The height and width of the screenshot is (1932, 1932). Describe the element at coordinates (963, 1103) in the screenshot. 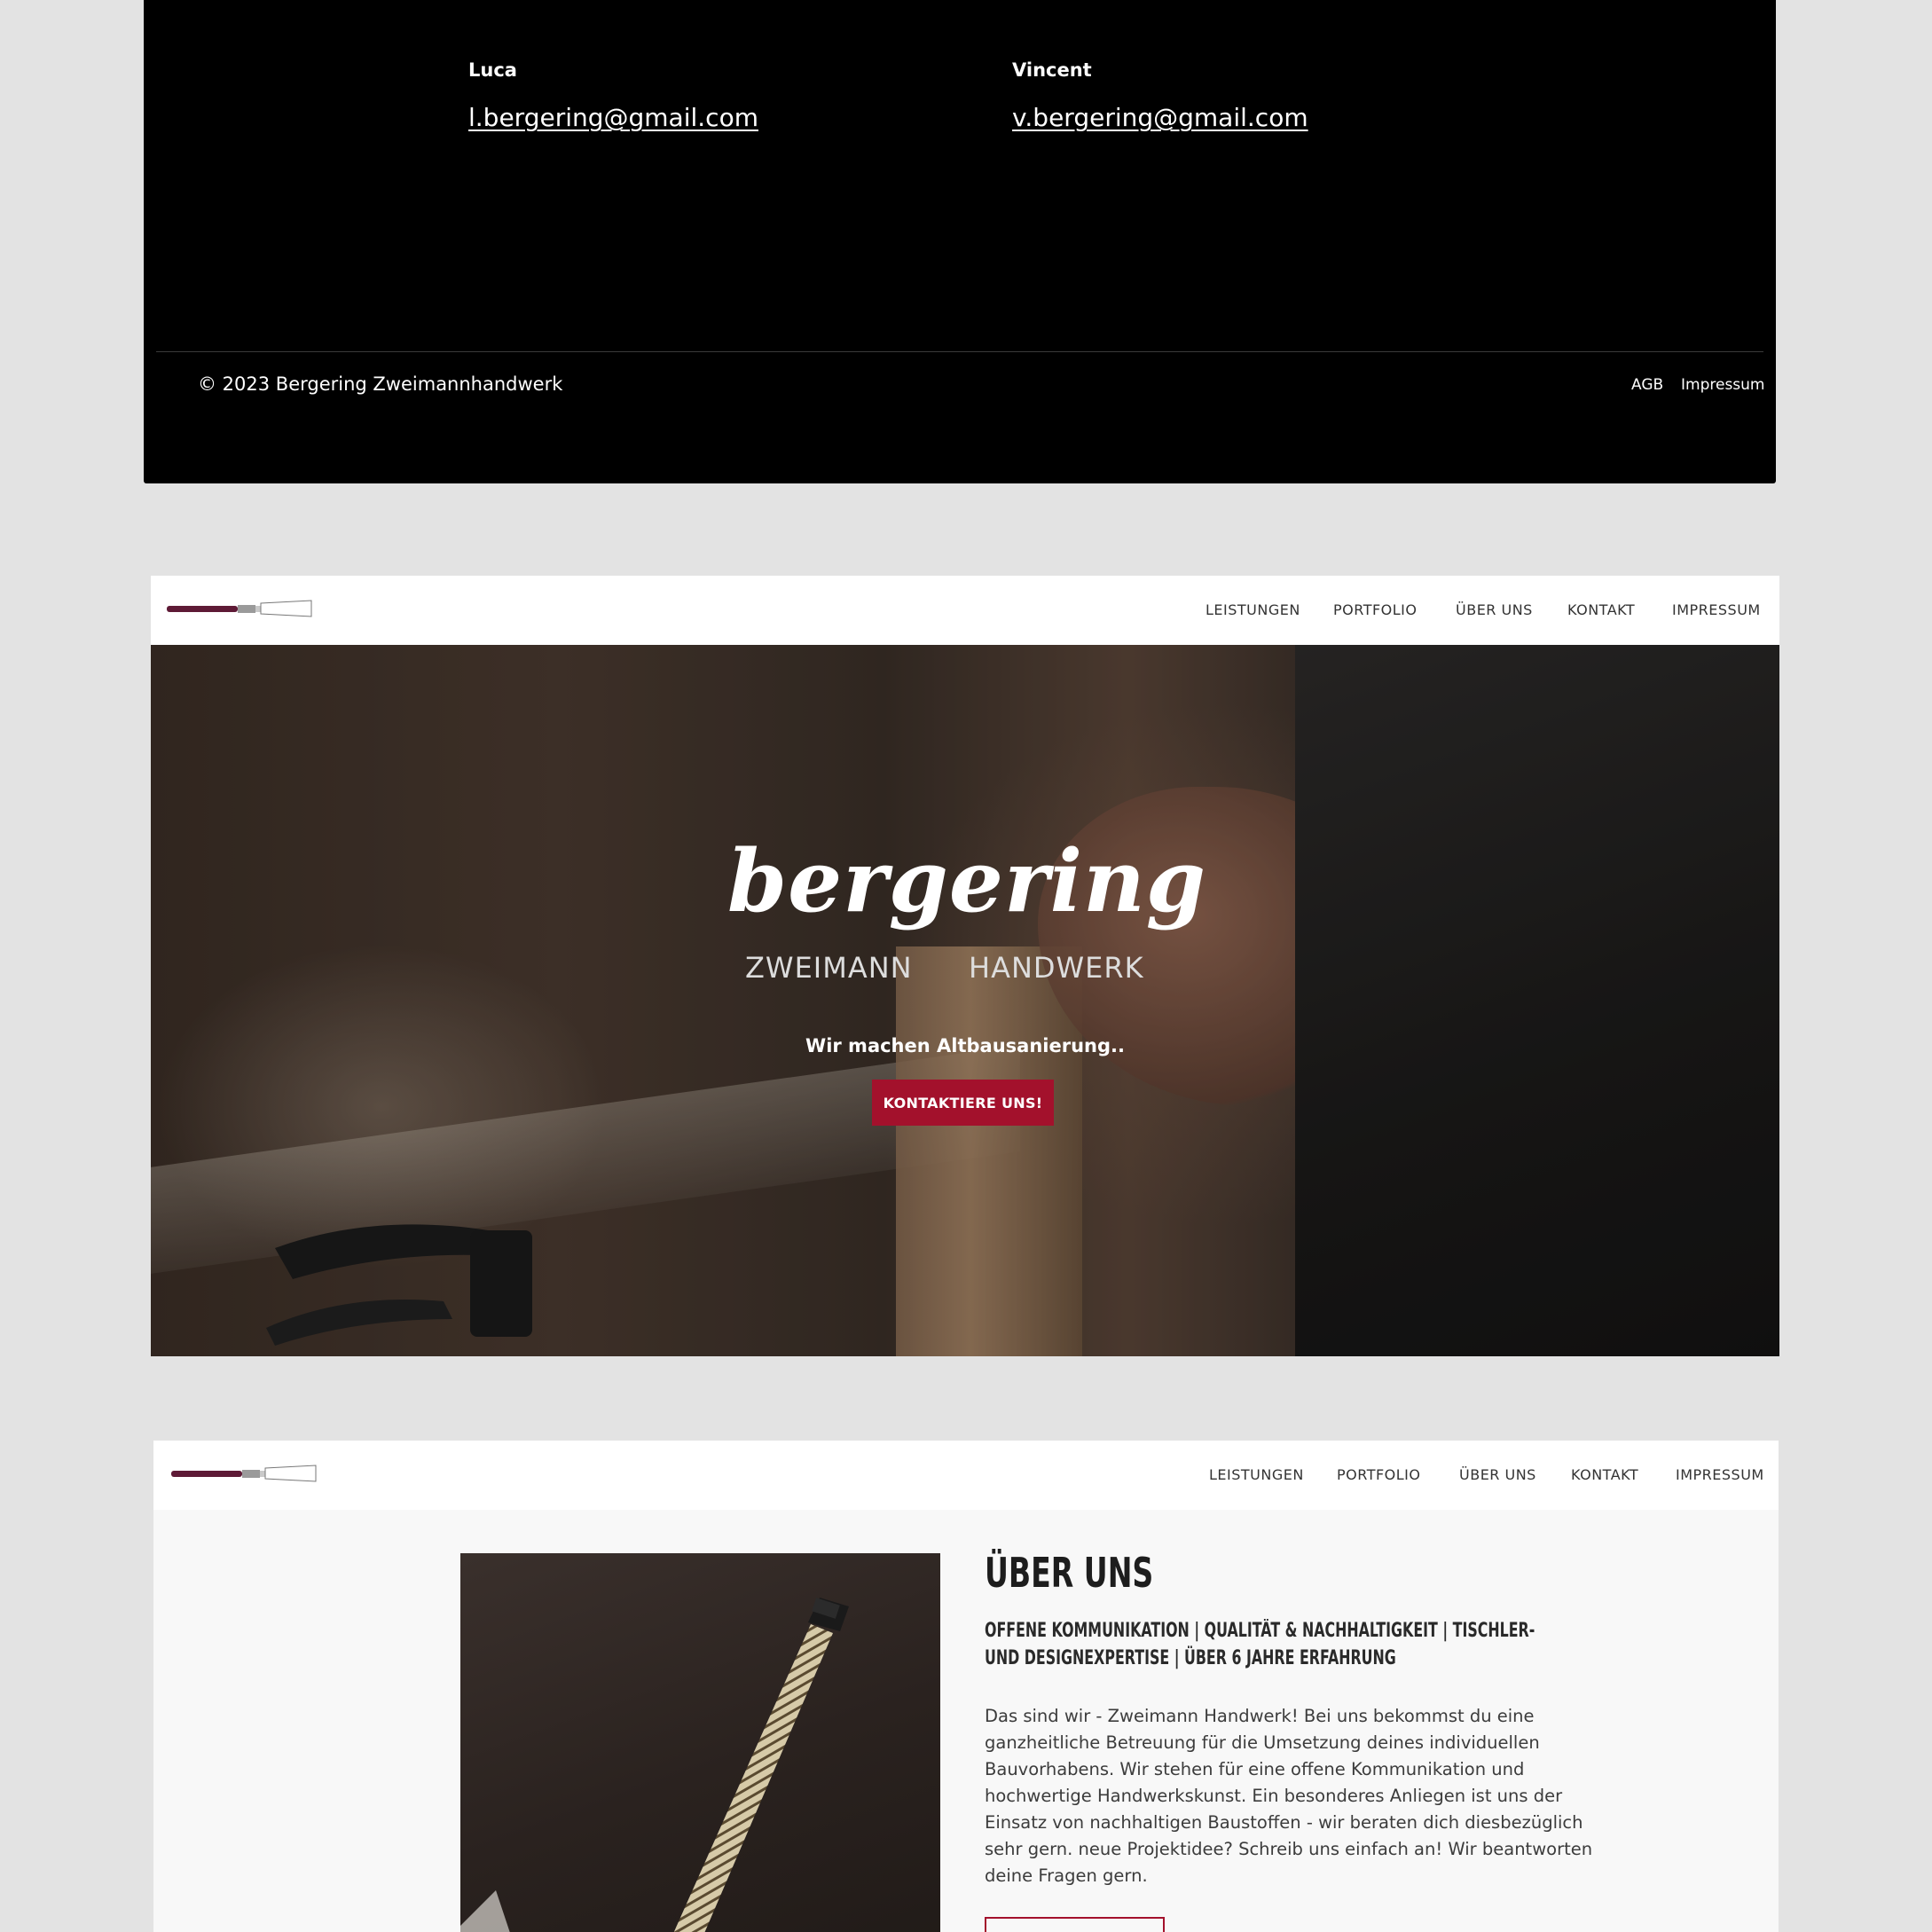

I see `contact-us-button: KONTAKTIERE UNS!` at that location.